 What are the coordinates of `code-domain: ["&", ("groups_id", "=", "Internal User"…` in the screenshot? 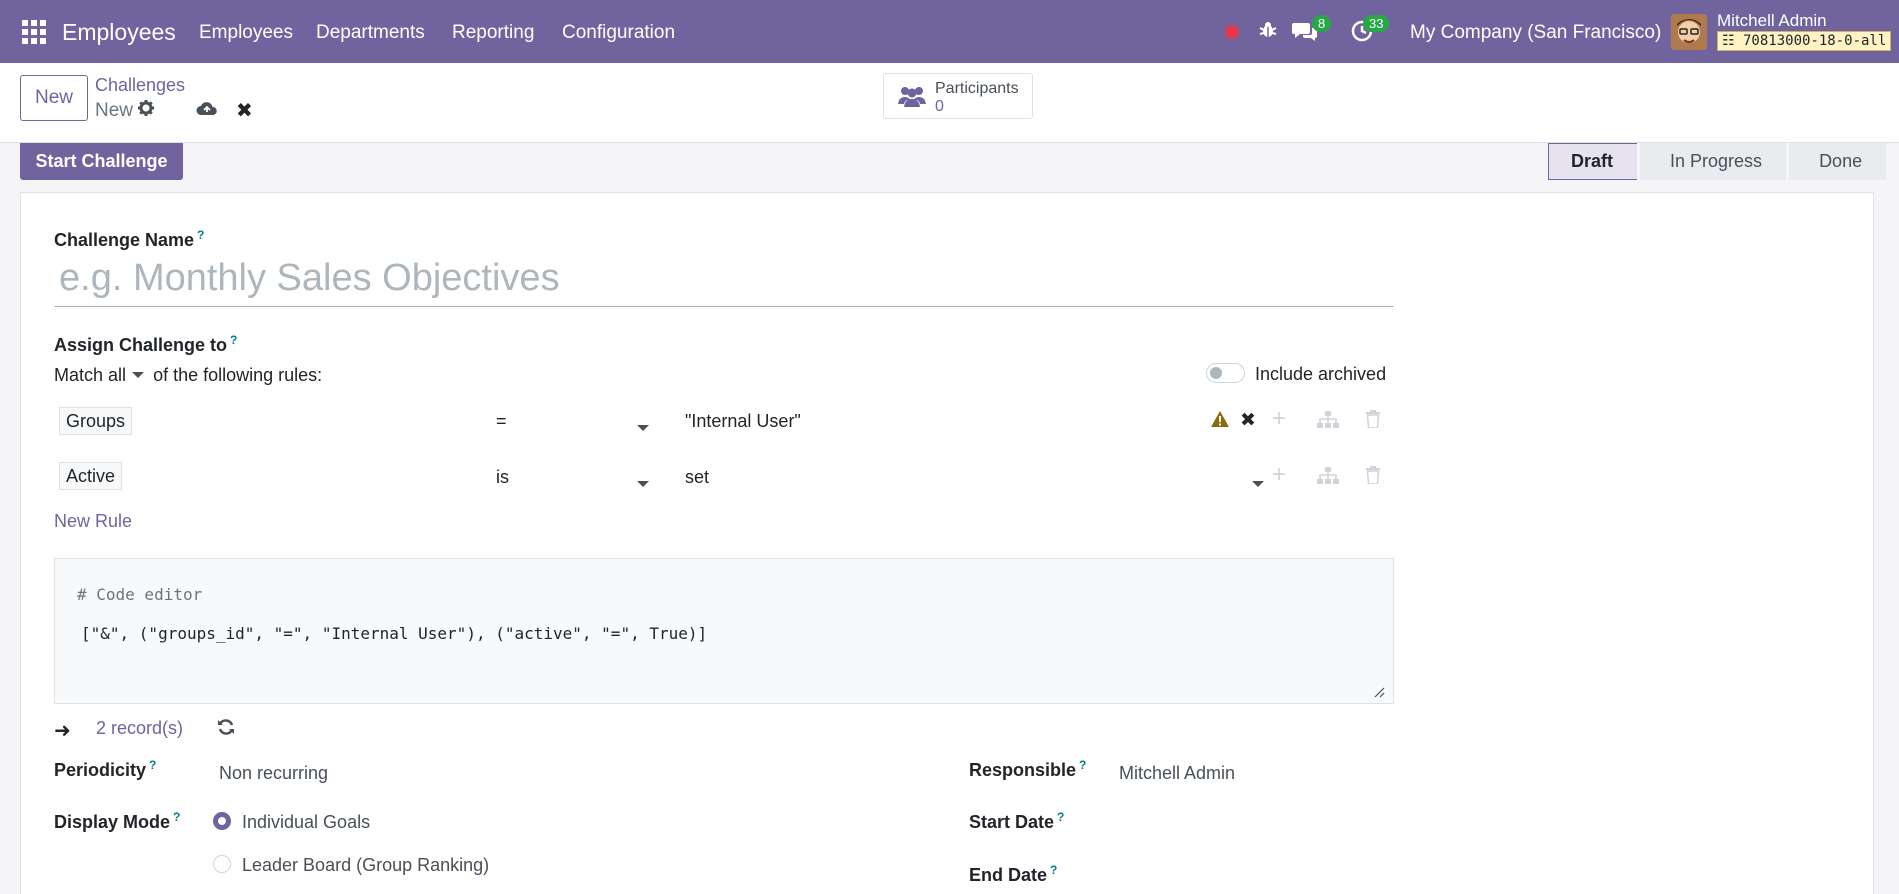 It's located at (394, 633).